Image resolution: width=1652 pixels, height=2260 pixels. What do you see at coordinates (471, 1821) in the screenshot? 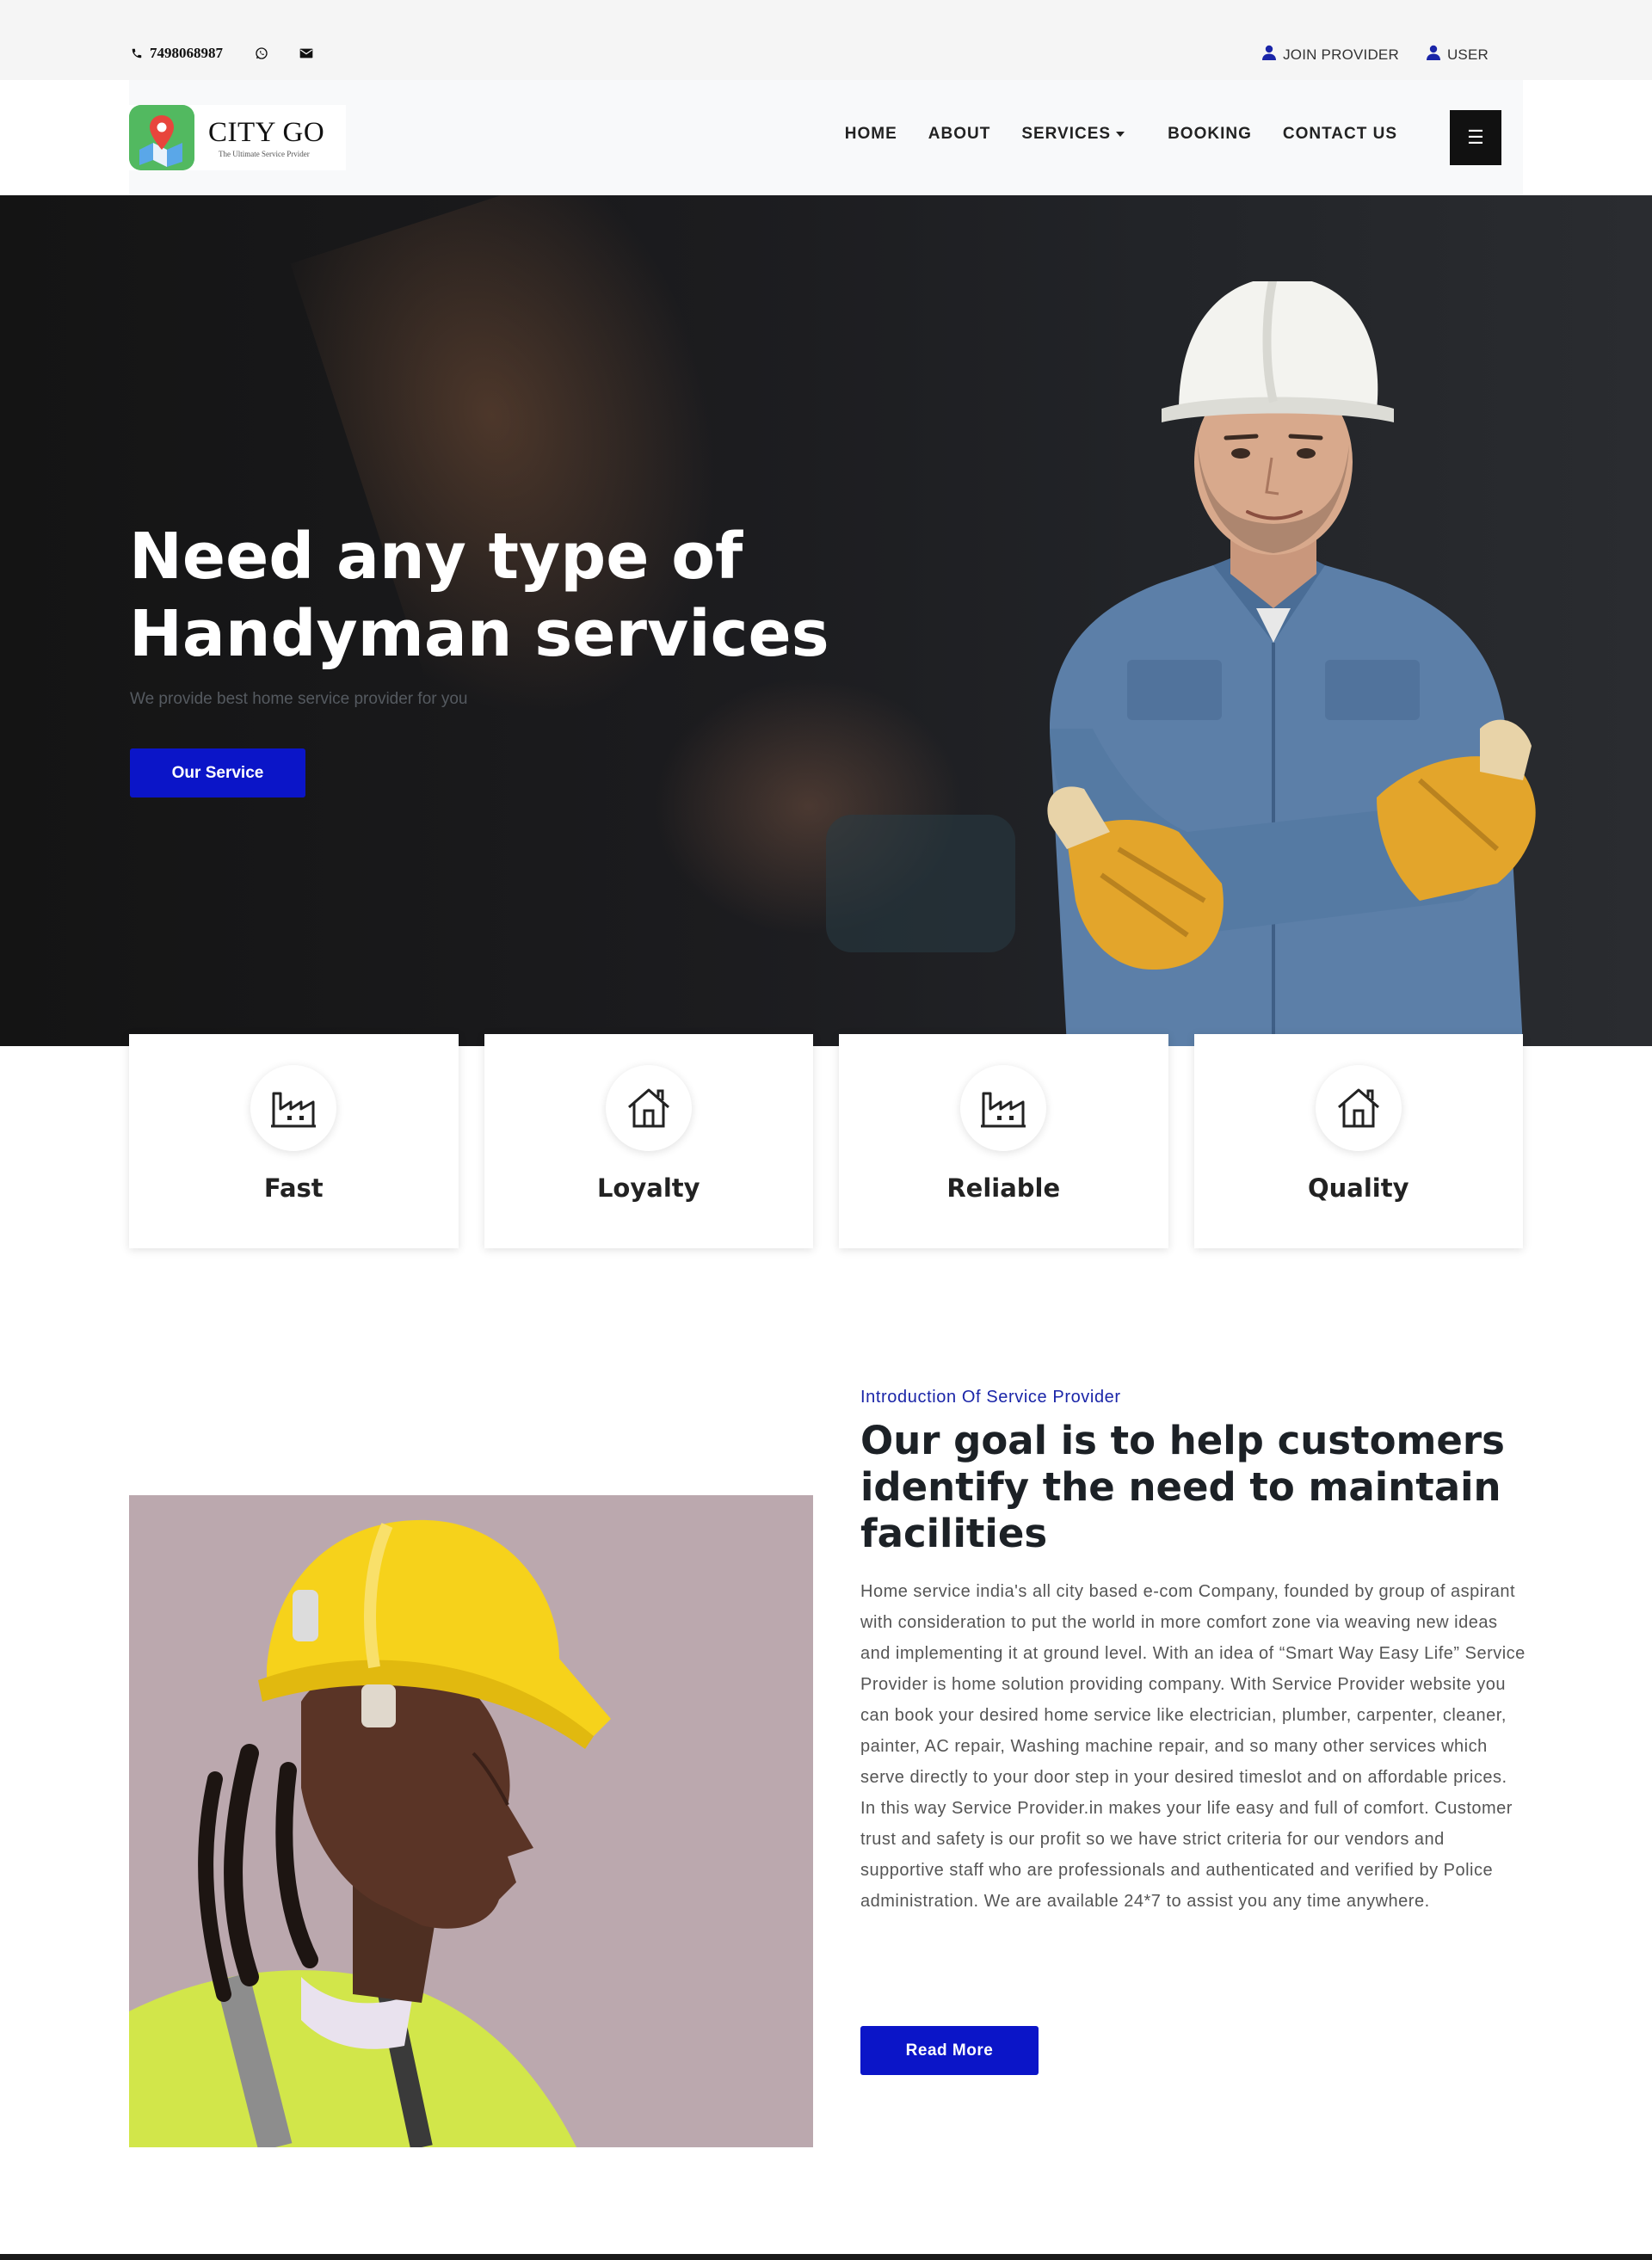
I see `about-worker-photo` at bounding box center [471, 1821].